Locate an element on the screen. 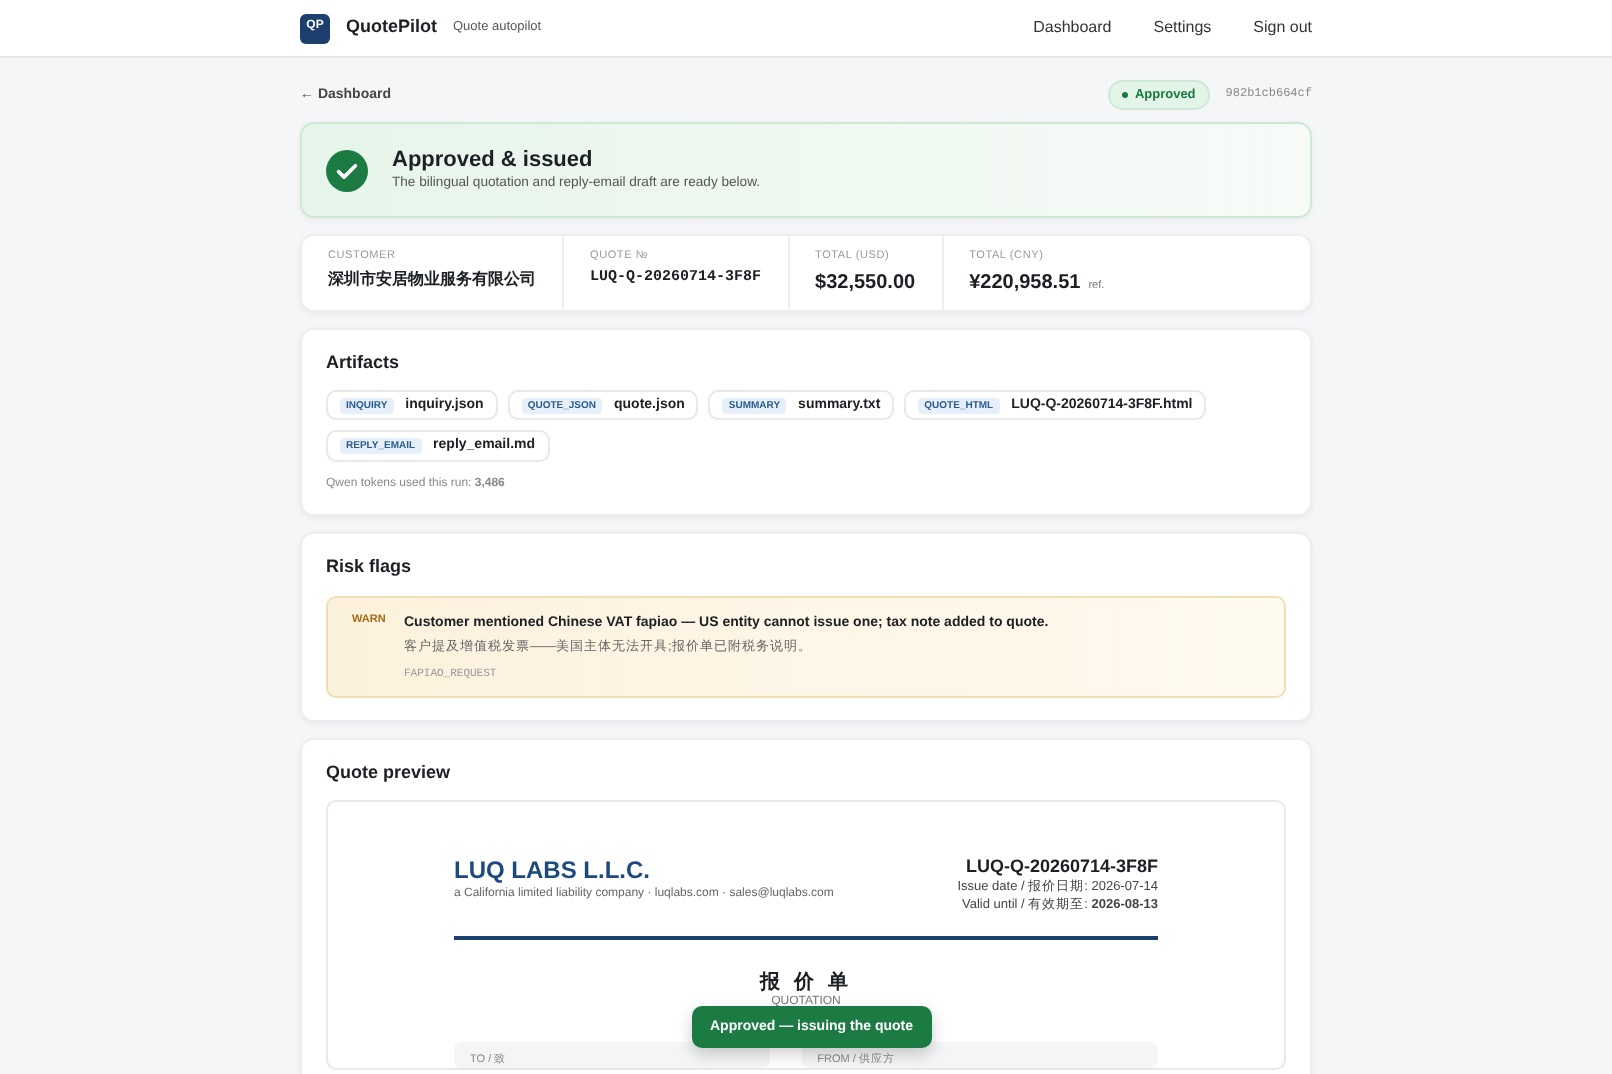  brand-name: QuotePilot is located at coordinates (391, 28).